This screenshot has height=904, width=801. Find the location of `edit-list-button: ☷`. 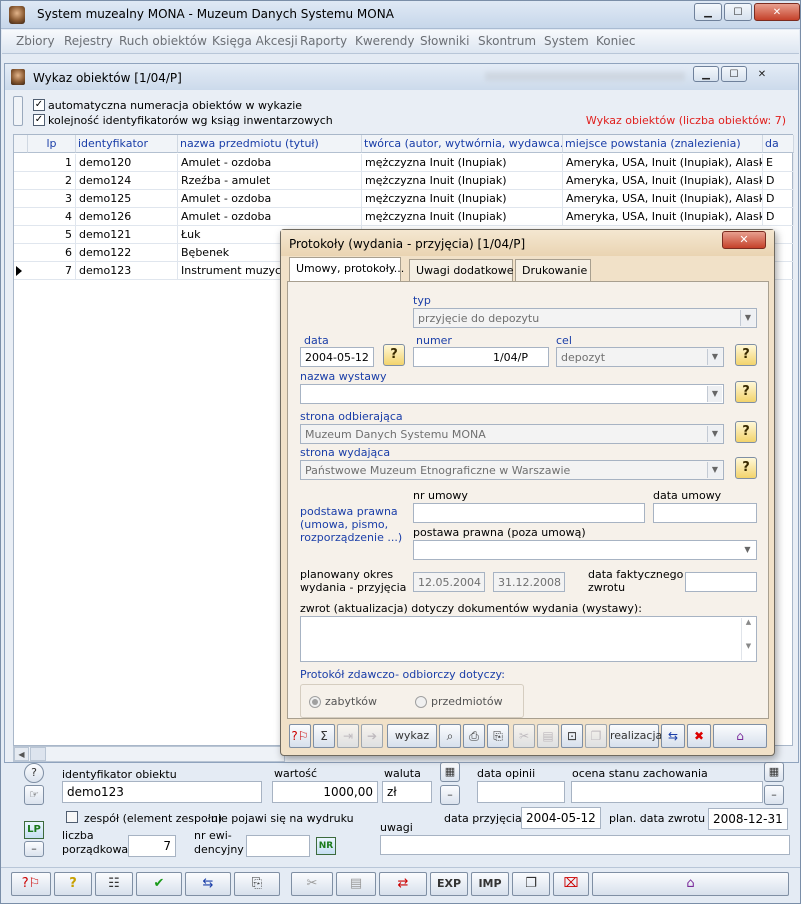

edit-list-button: ☷ is located at coordinates (114, 884).